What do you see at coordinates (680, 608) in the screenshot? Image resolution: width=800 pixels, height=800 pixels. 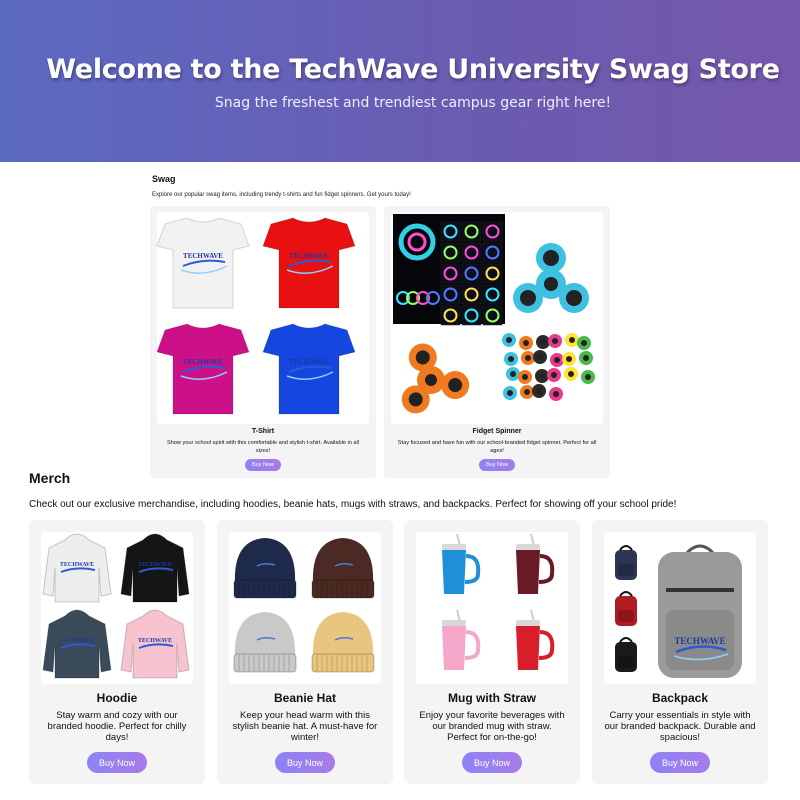 I see `backpack-image: TECHWAVE` at bounding box center [680, 608].